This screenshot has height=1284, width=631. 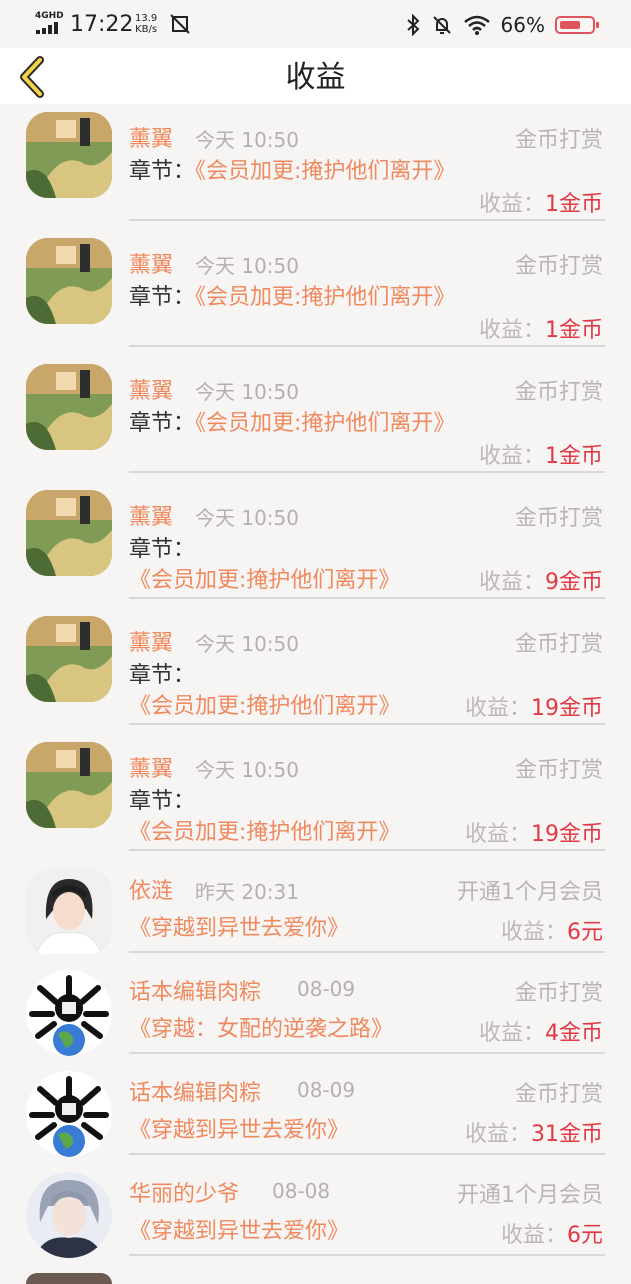 I want to click on user-name: 华丽的少爷, so click(x=184, y=1192).